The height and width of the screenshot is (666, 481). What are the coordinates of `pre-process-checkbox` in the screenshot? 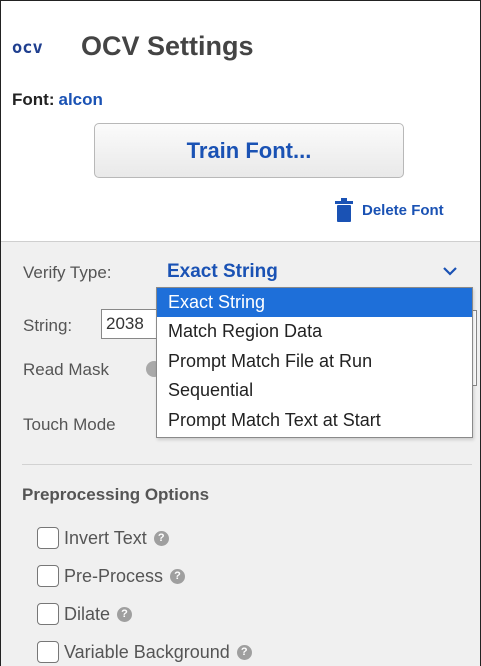 It's located at (48, 576).